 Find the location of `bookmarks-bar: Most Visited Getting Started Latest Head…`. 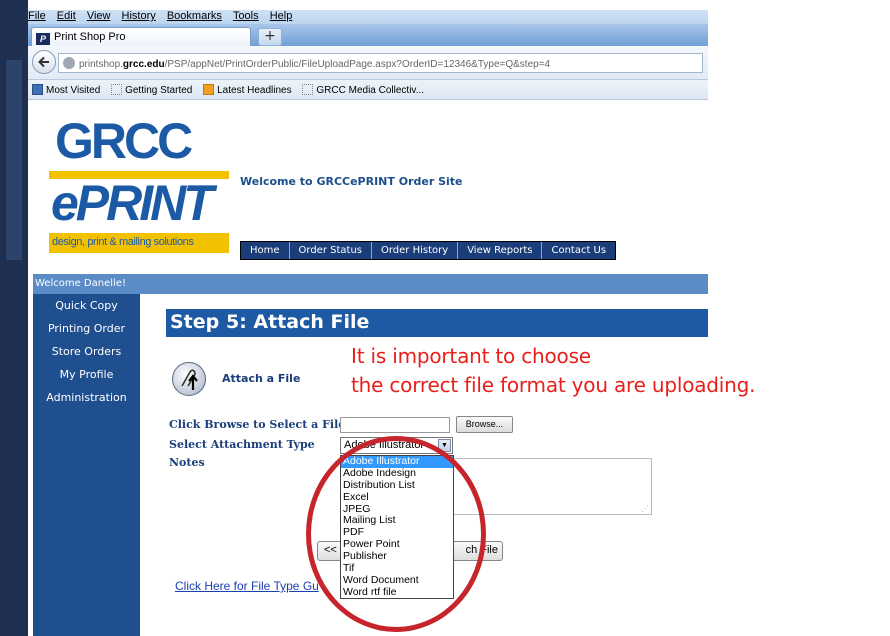

bookmarks-bar: Most Visited Getting Started Latest Head… is located at coordinates (368, 90).